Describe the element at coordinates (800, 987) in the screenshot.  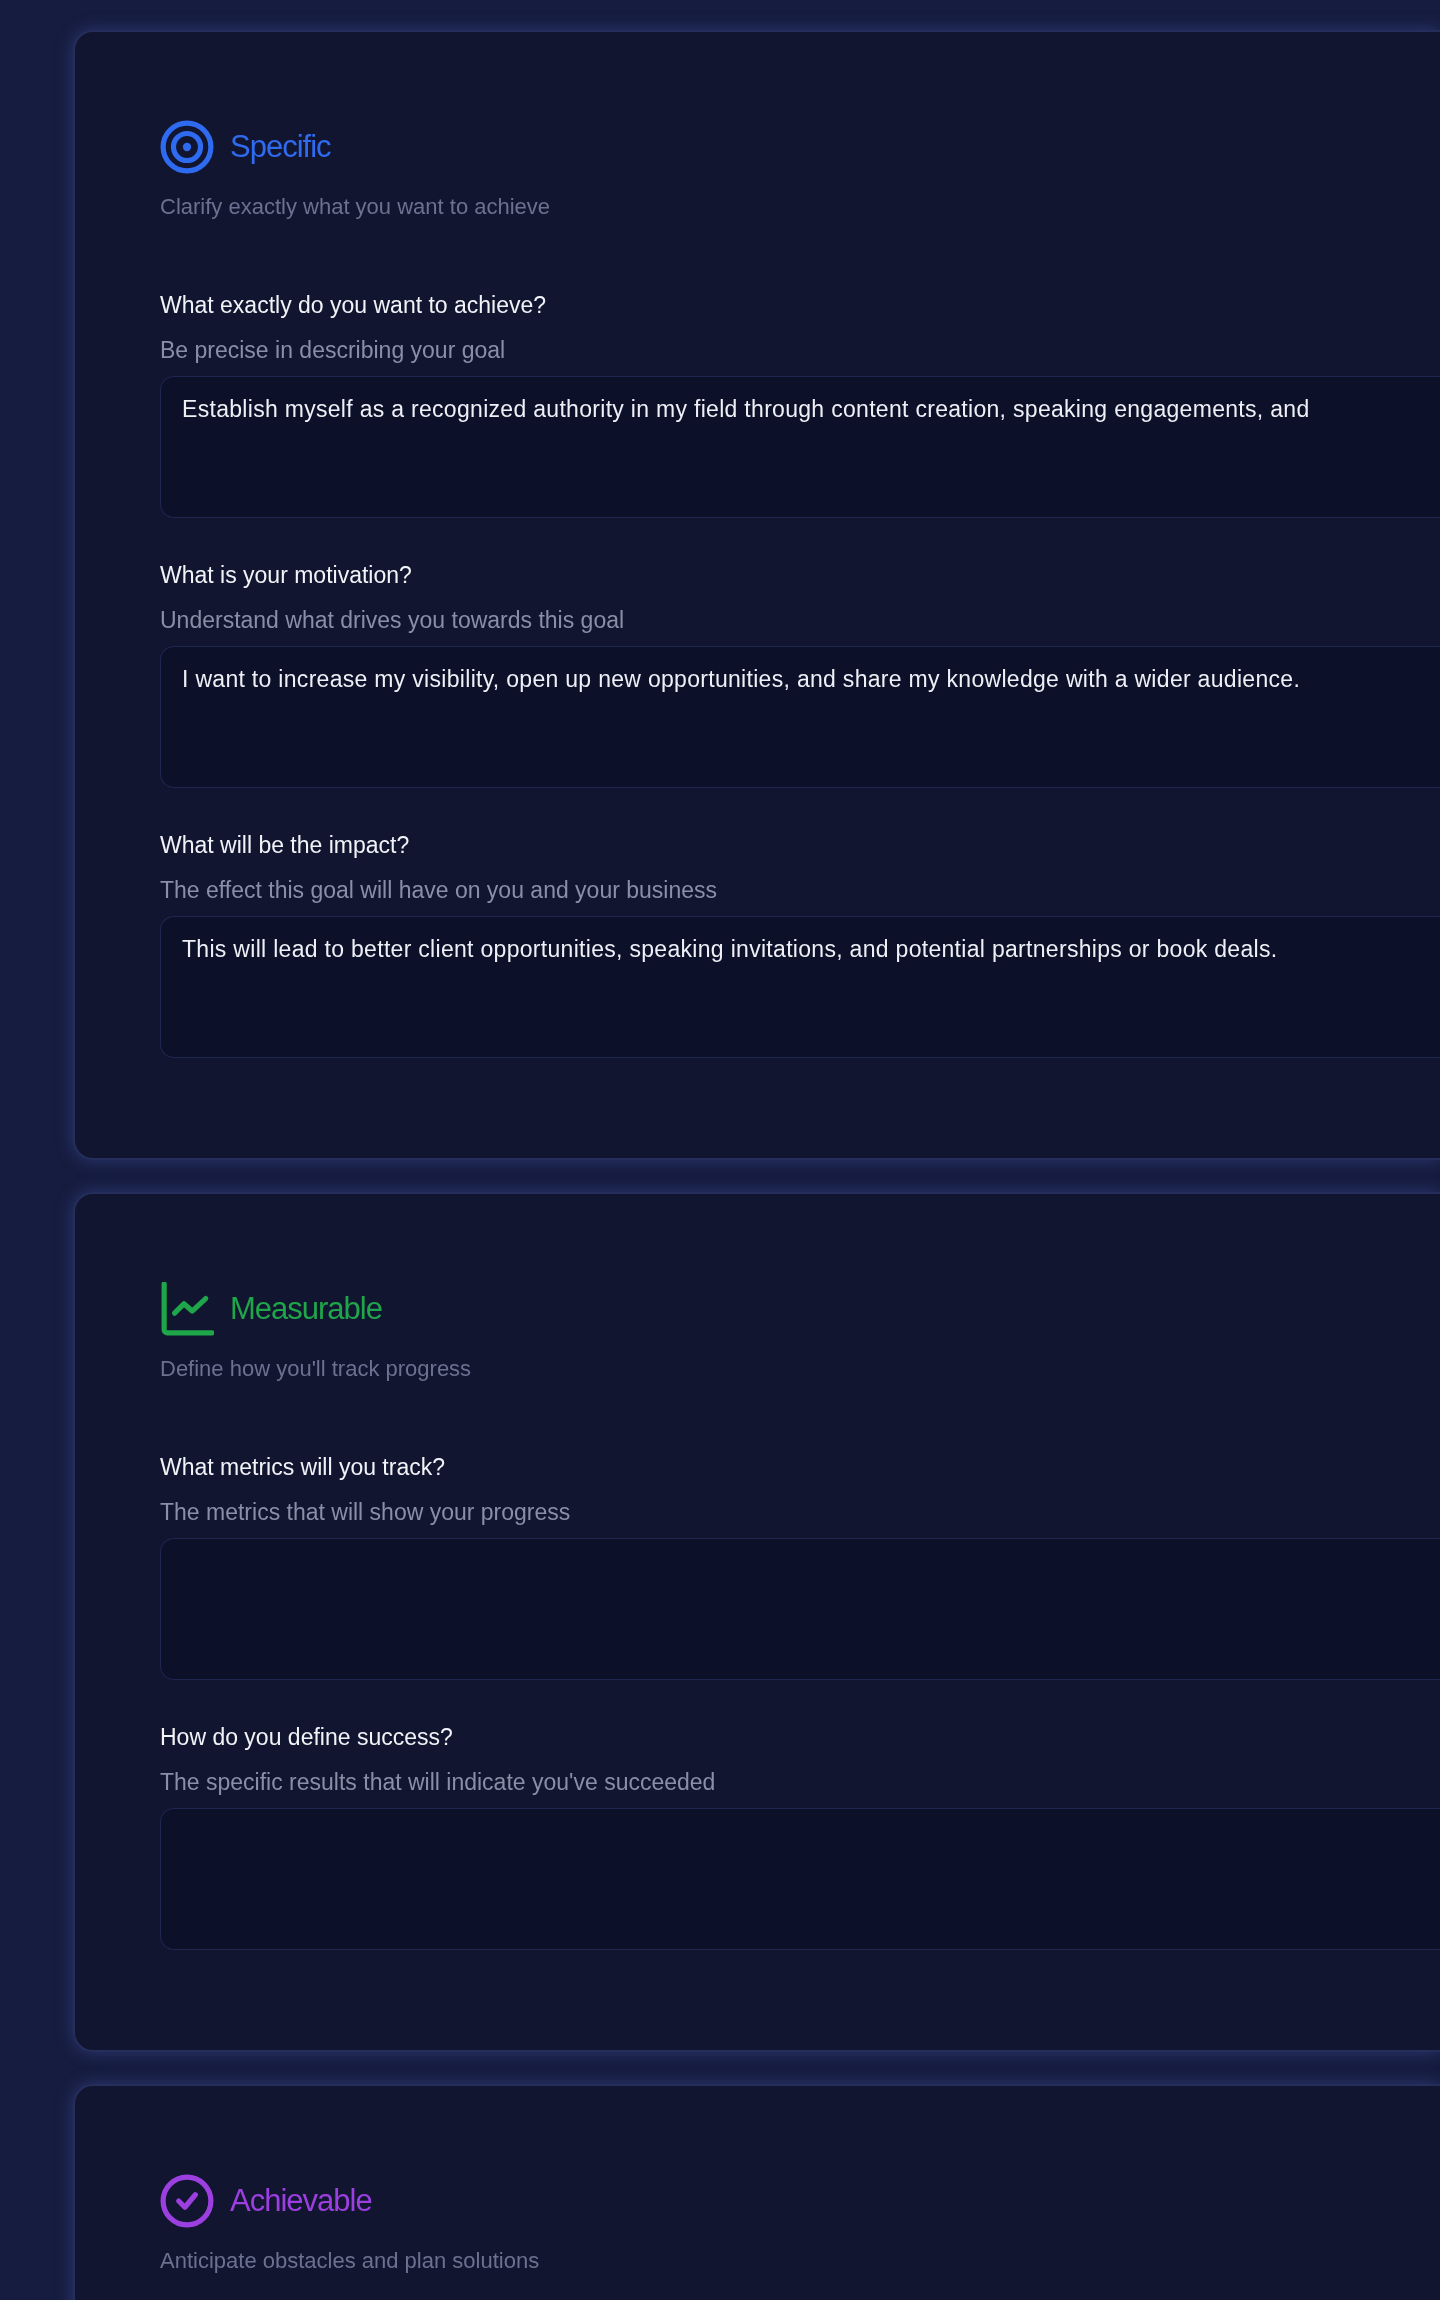
I see `answer-box: This will lead to better client opportunities, speaking invitations, and potential partnerships or book deals.` at that location.